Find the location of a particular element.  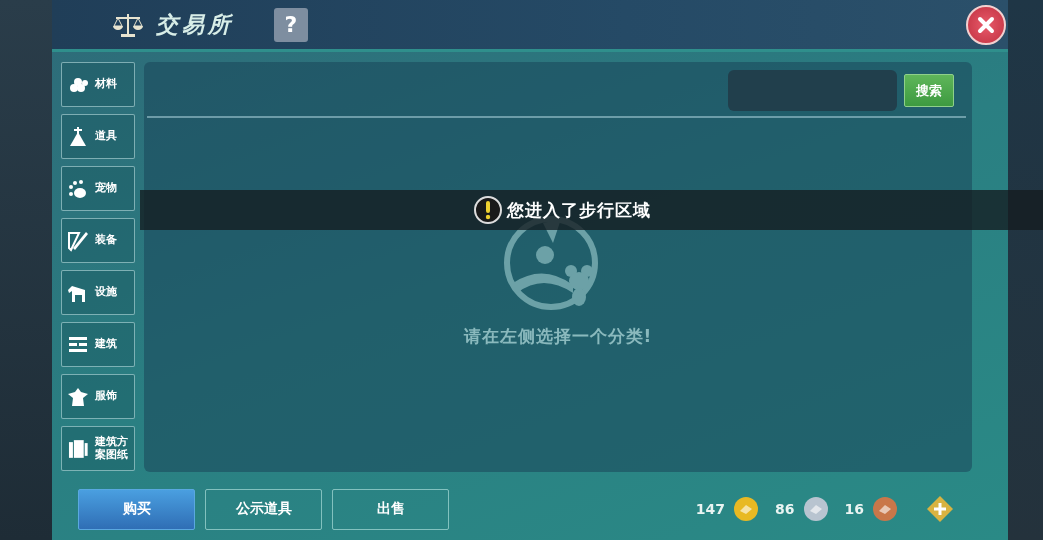

close-icon is located at coordinates (986, 24).